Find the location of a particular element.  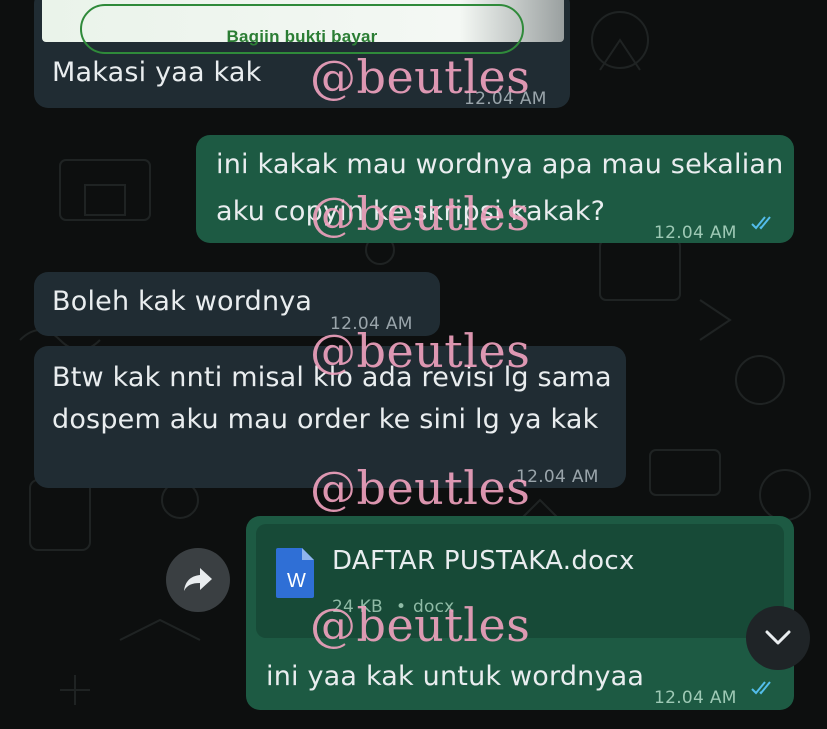

document-file-name: DAFTAR PUSTAKA.docx is located at coordinates (483, 561).